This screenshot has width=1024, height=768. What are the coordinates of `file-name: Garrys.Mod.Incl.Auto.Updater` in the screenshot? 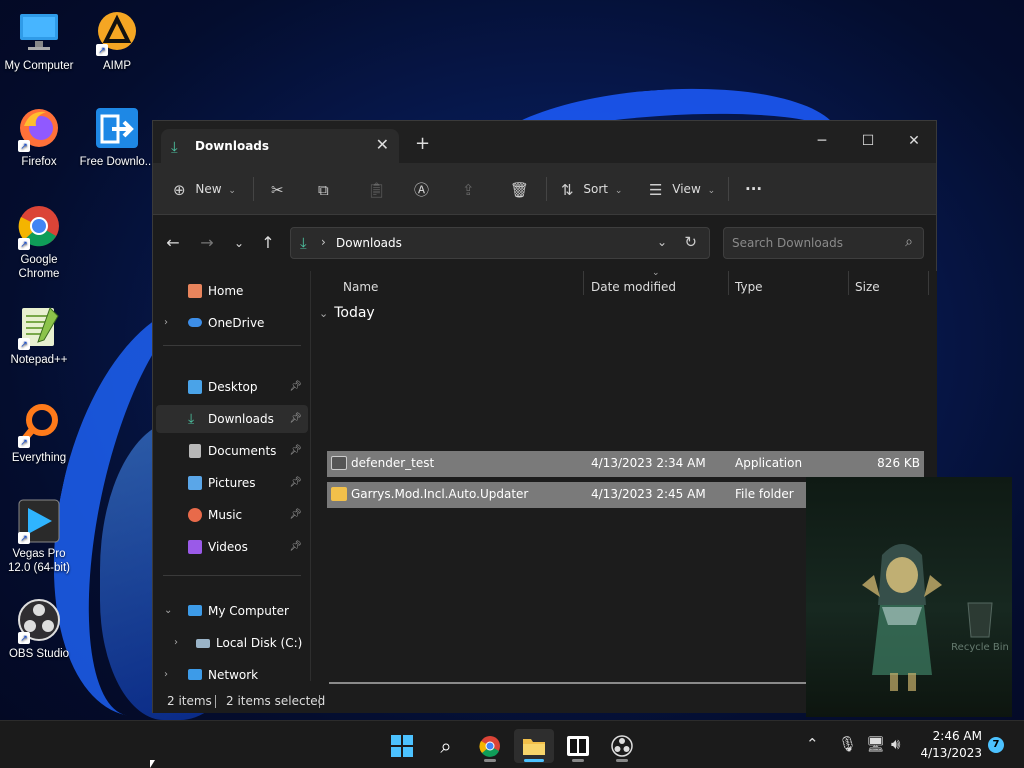 It's located at (440, 494).